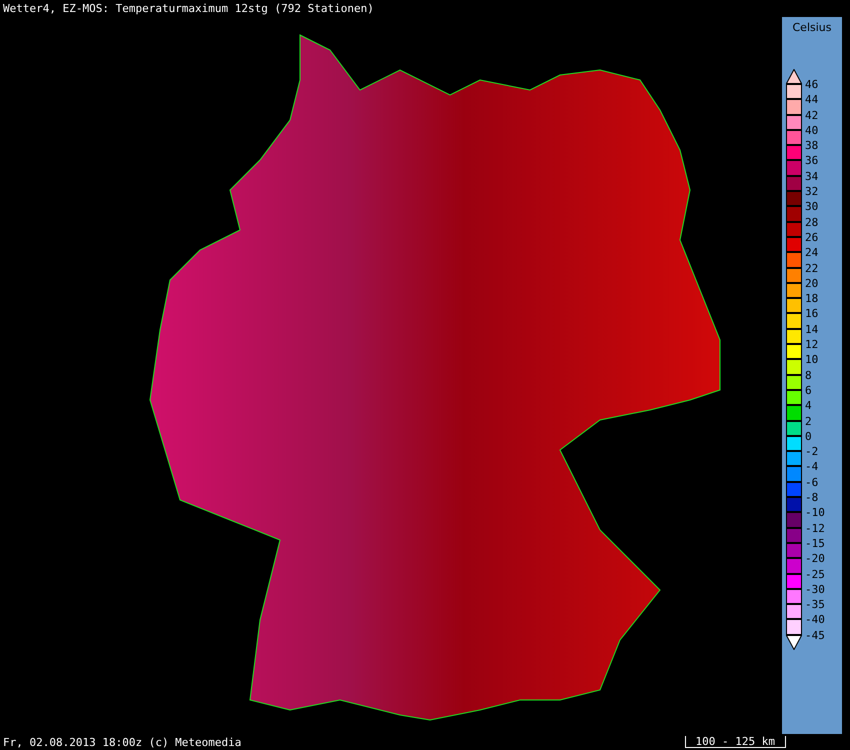 The width and height of the screenshot is (850, 750). I want to click on scale-label: -12, so click(814, 528).